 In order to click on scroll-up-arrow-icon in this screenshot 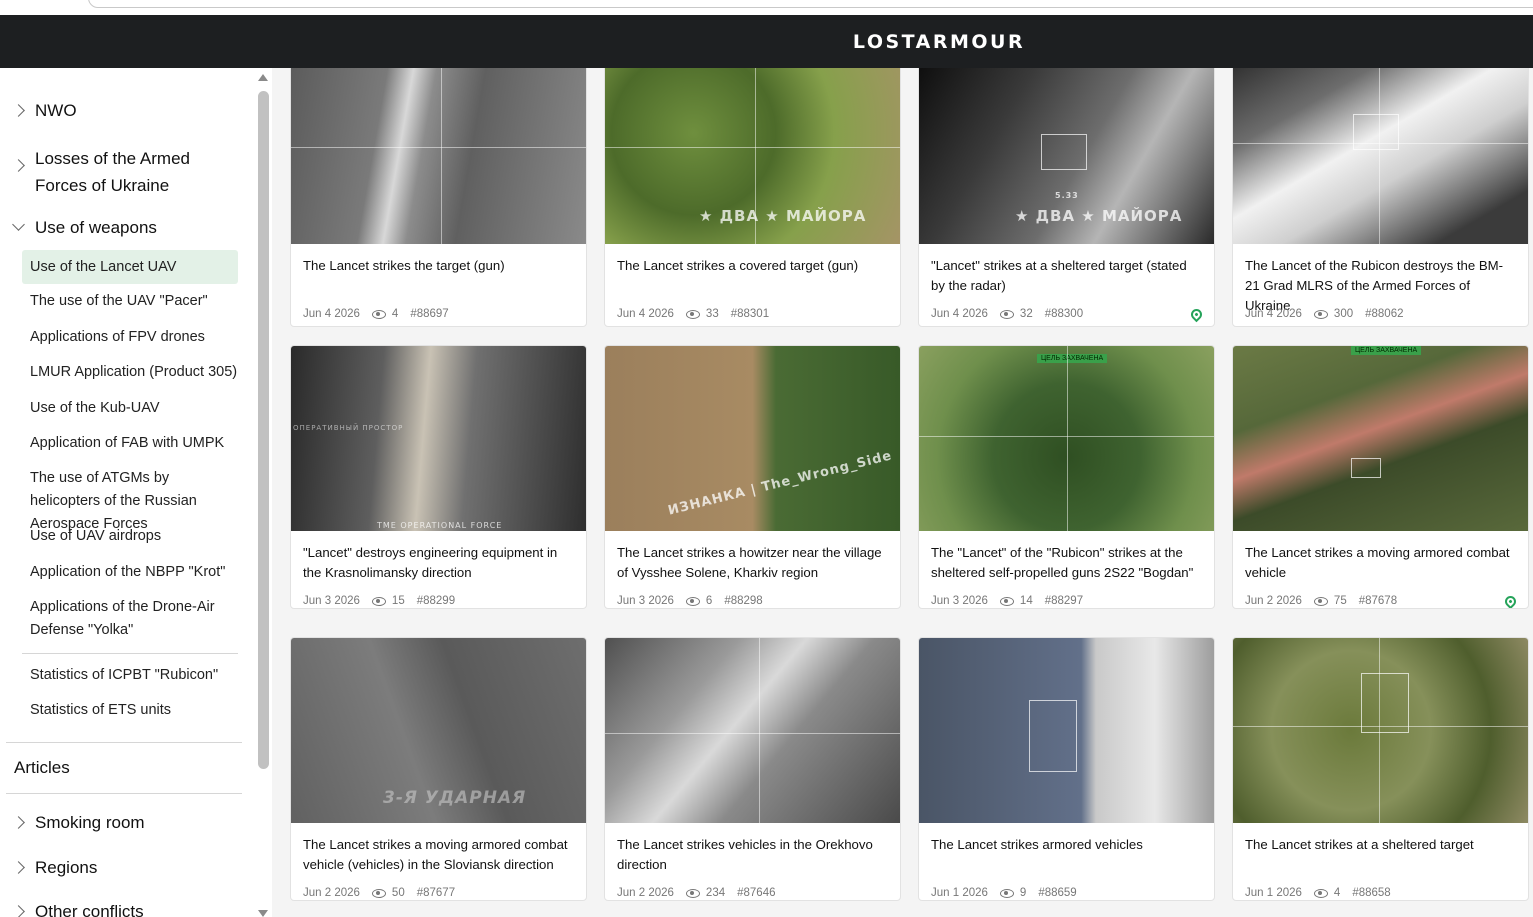, I will do `click(263, 77)`.